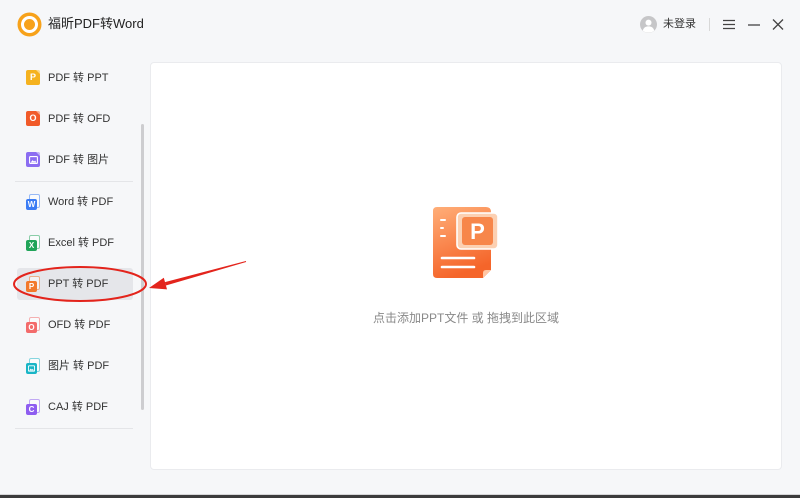  Describe the element at coordinates (96, 23) in the screenshot. I see `app-title: 福昕PDF转Word` at that location.